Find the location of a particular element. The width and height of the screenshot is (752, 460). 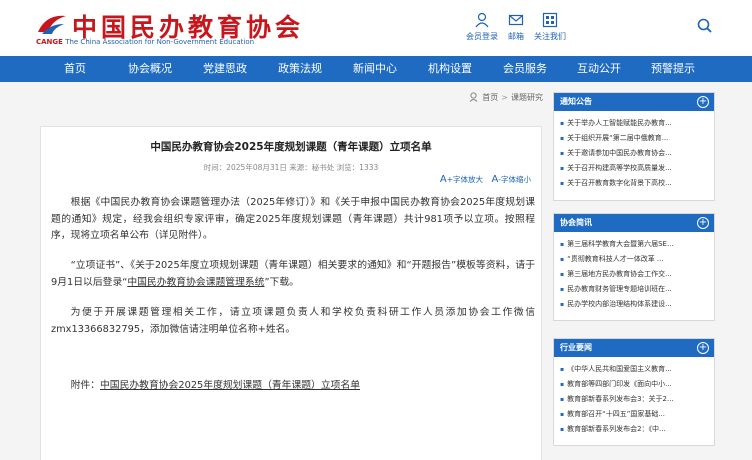

article-title: 中国民办教育协会2025年度规划课题（青年课题）立项名单 is located at coordinates (291, 147).